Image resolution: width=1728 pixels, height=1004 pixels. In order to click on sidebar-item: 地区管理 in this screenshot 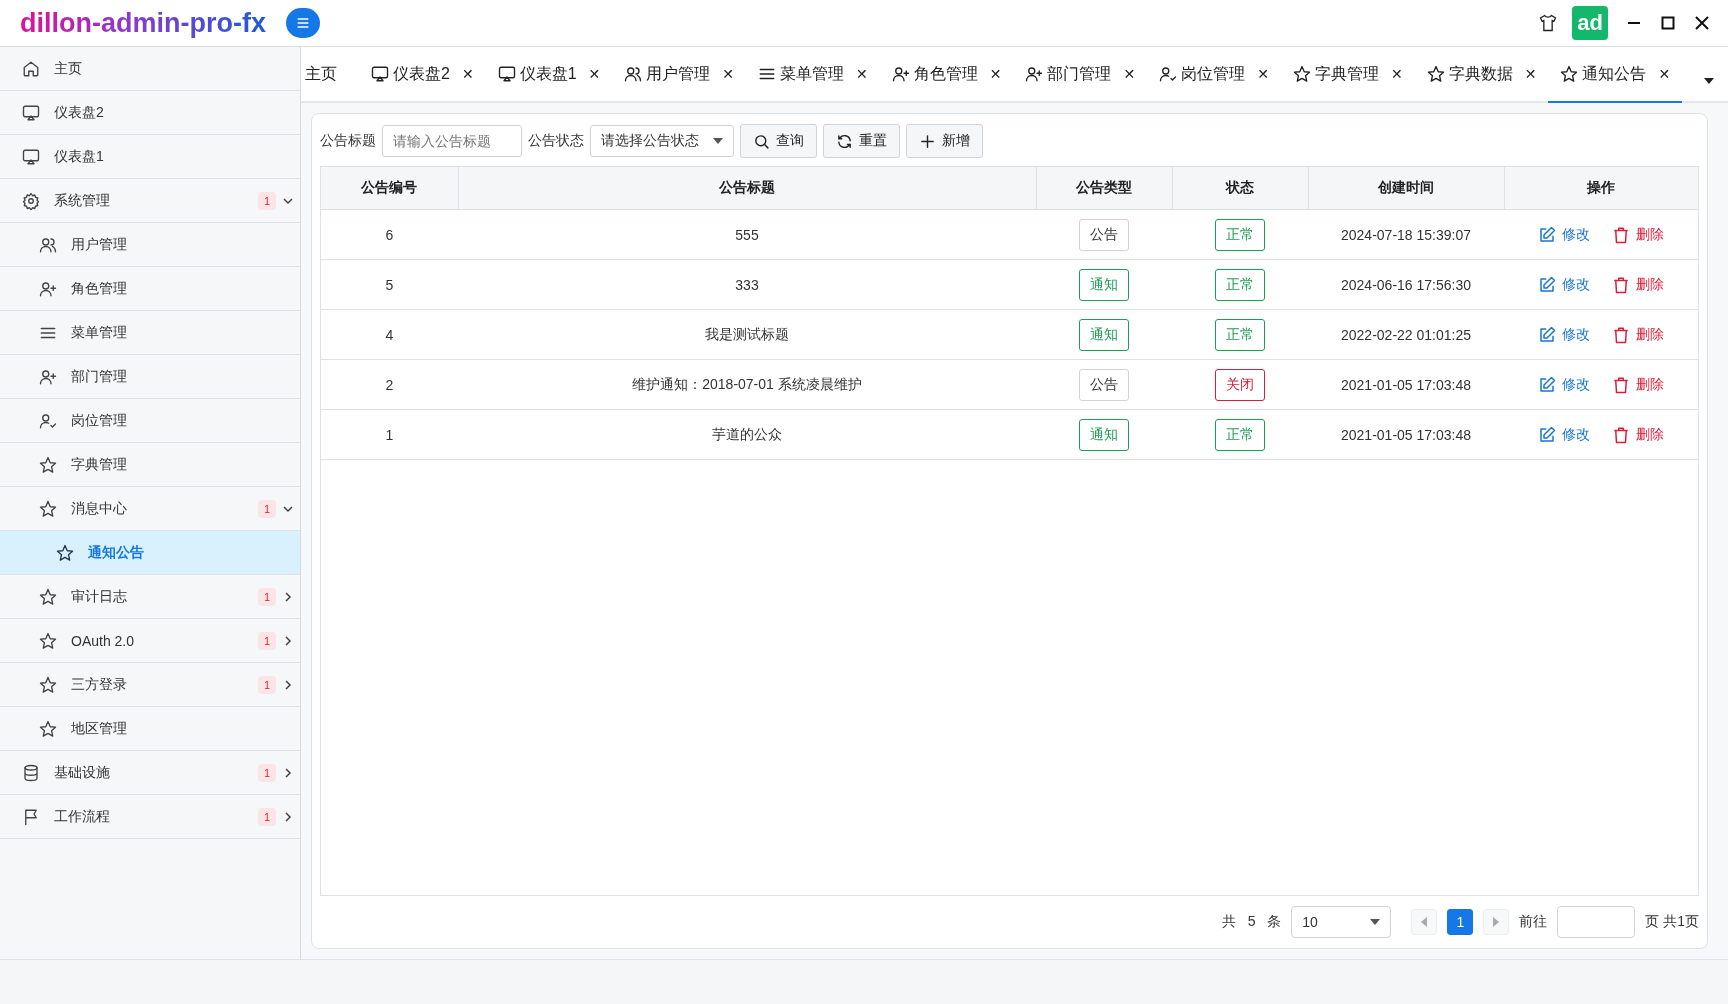, I will do `click(150, 729)`.